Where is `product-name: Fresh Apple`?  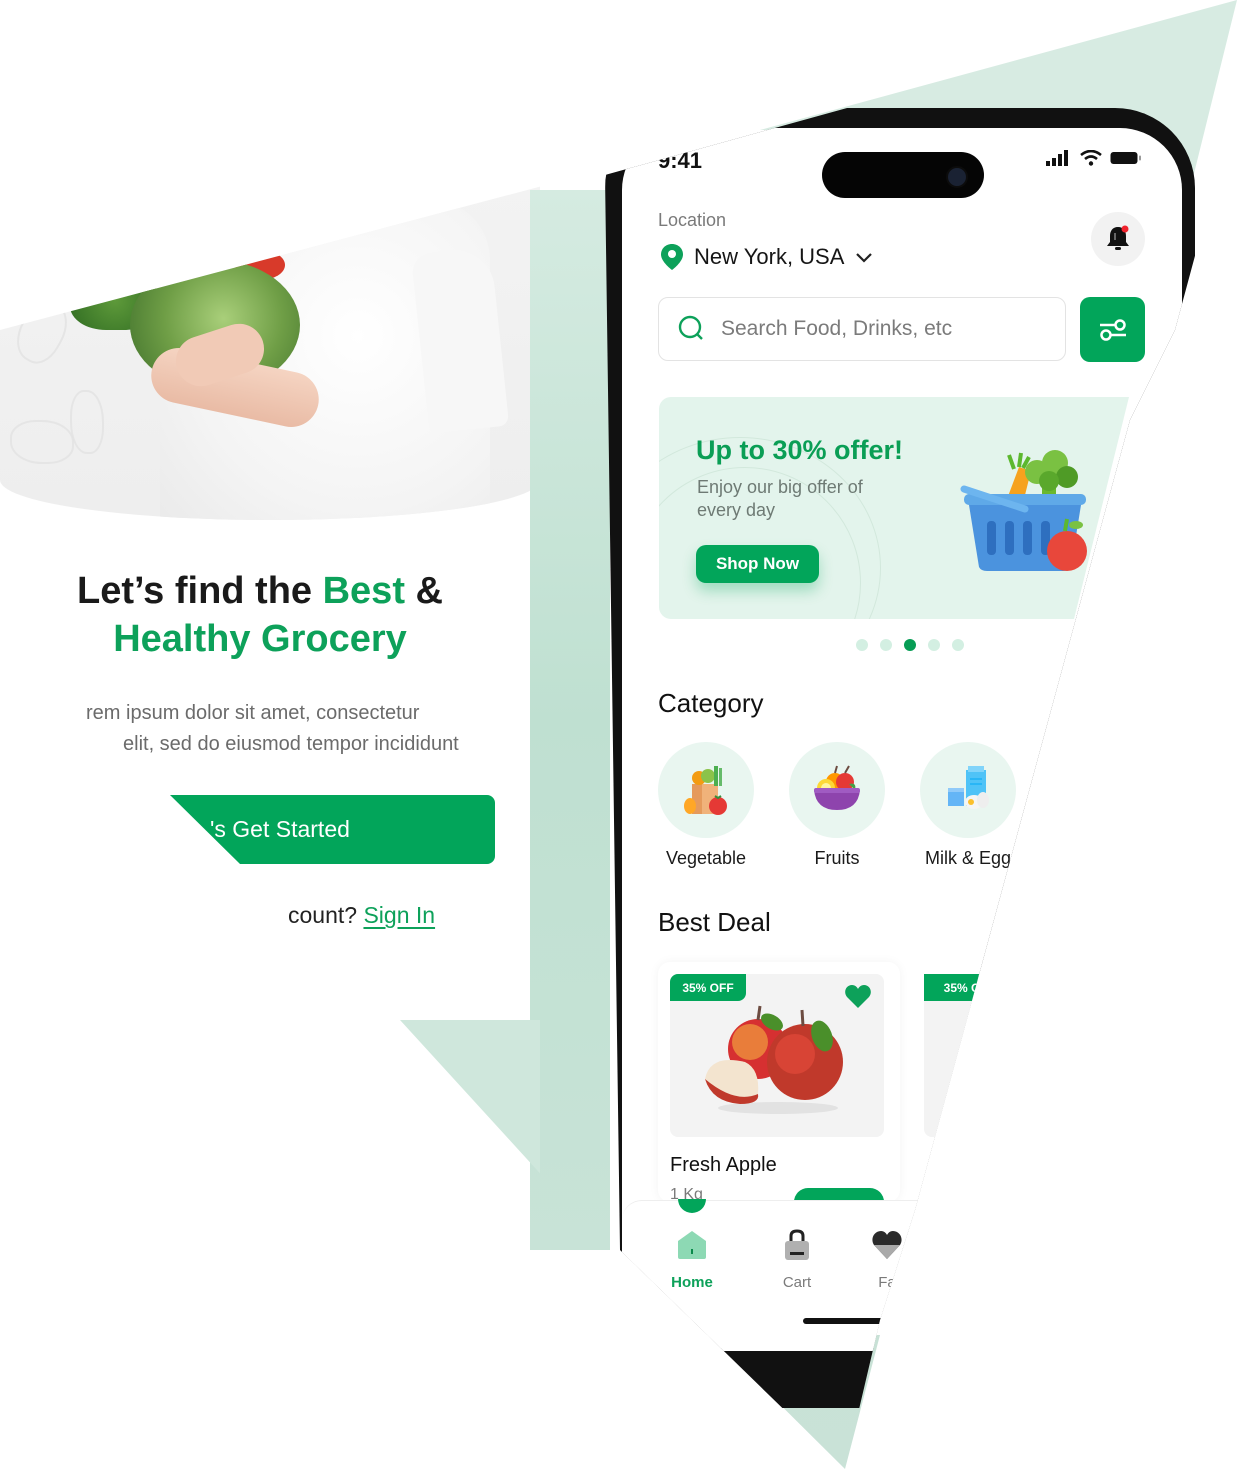 product-name: Fresh Apple is located at coordinates (723, 1165).